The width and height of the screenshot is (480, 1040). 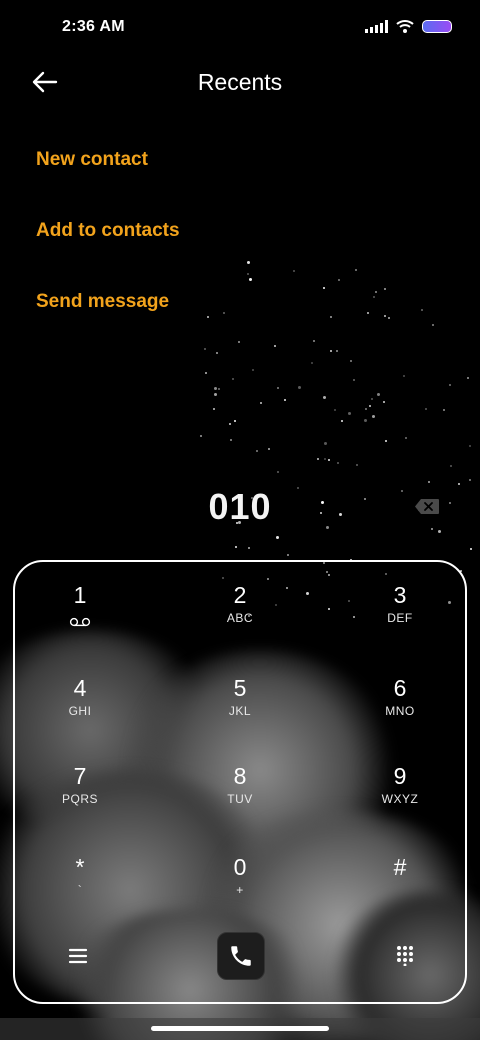 I want to click on key-0: 0 +, so click(x=240, y=892).